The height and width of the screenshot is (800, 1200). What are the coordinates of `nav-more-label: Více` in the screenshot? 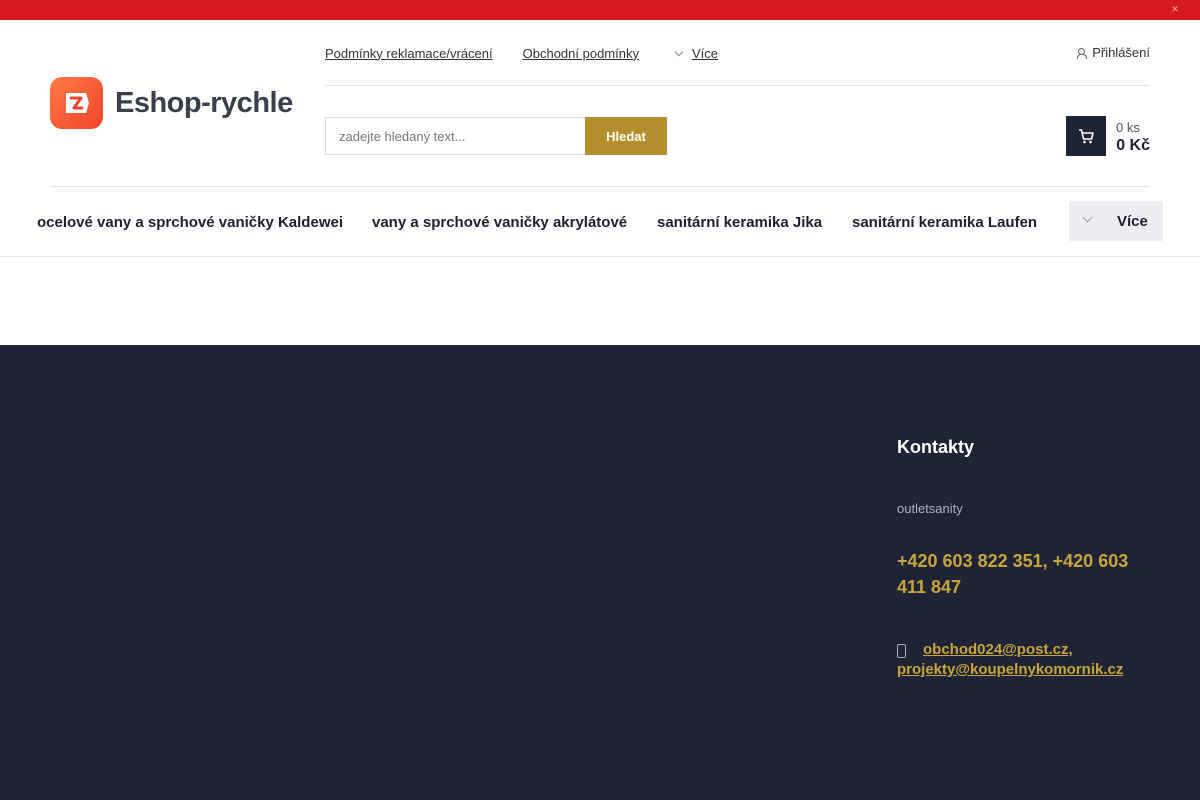 It's located at (1132, 221).